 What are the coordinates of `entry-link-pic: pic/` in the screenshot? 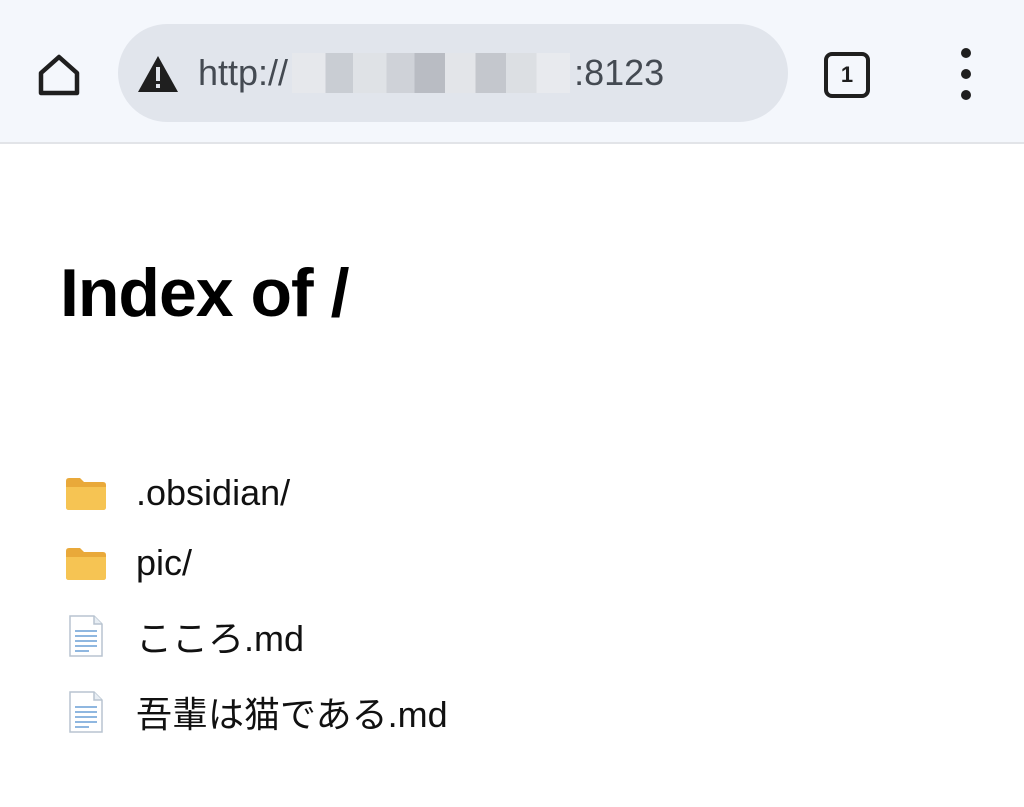 It's located at (164, 563).